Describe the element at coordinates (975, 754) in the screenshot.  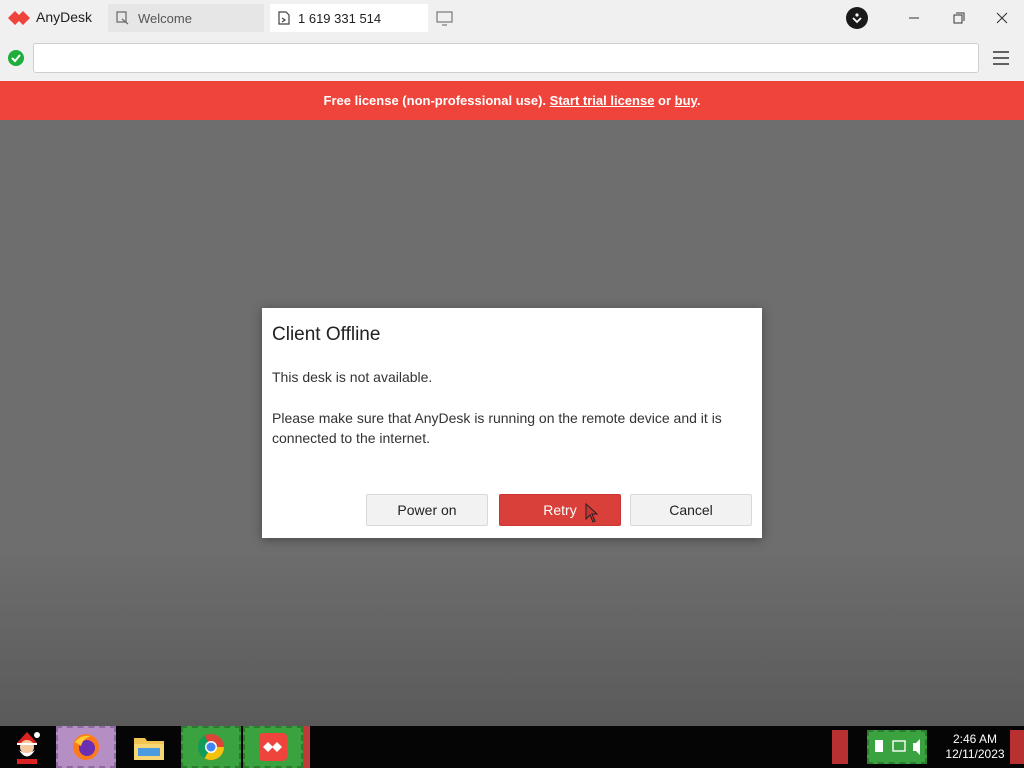
I see `clock-date: 12/11/2023` at that location.